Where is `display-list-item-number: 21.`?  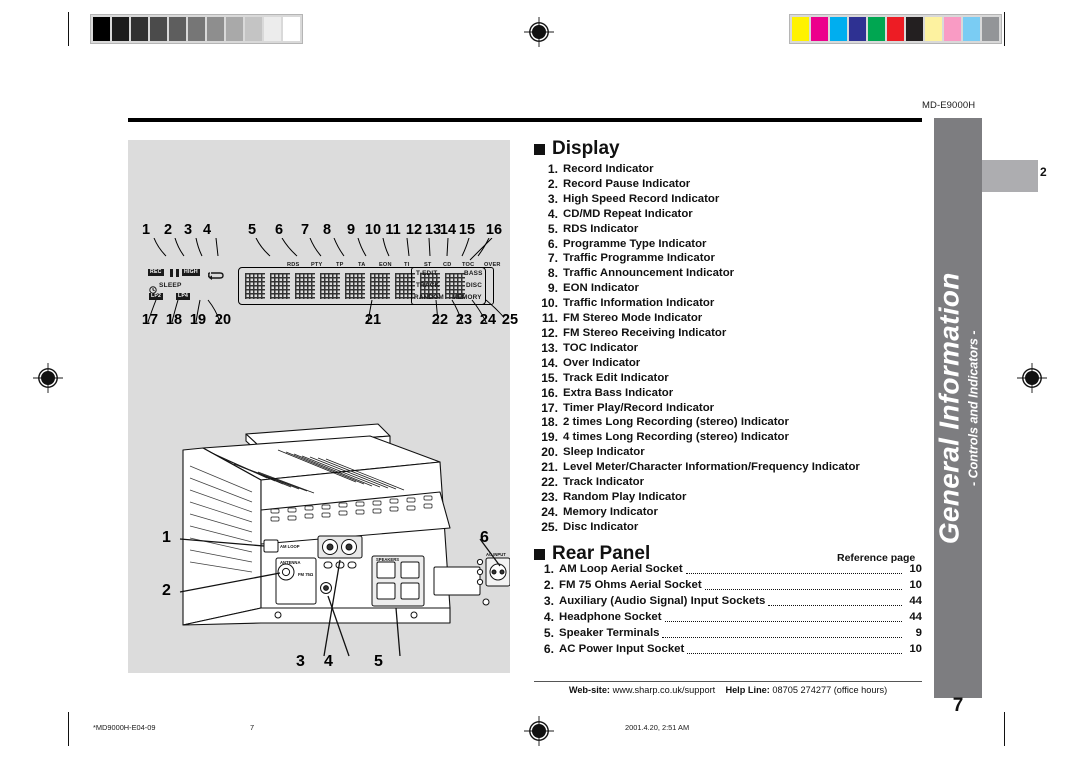
display-list-item-number: 21. is located at coordinates (549, 467).